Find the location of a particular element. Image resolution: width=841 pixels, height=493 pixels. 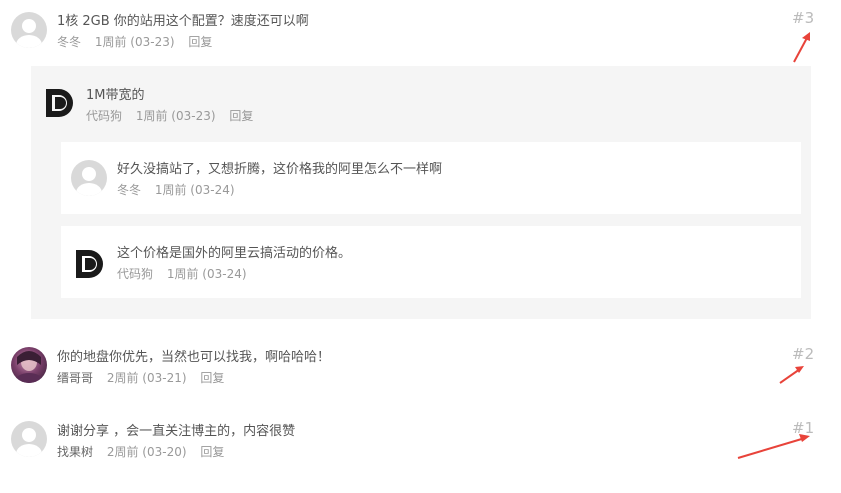

comment-time: 2周前 (03-21) is located at coordinates (146, 378).